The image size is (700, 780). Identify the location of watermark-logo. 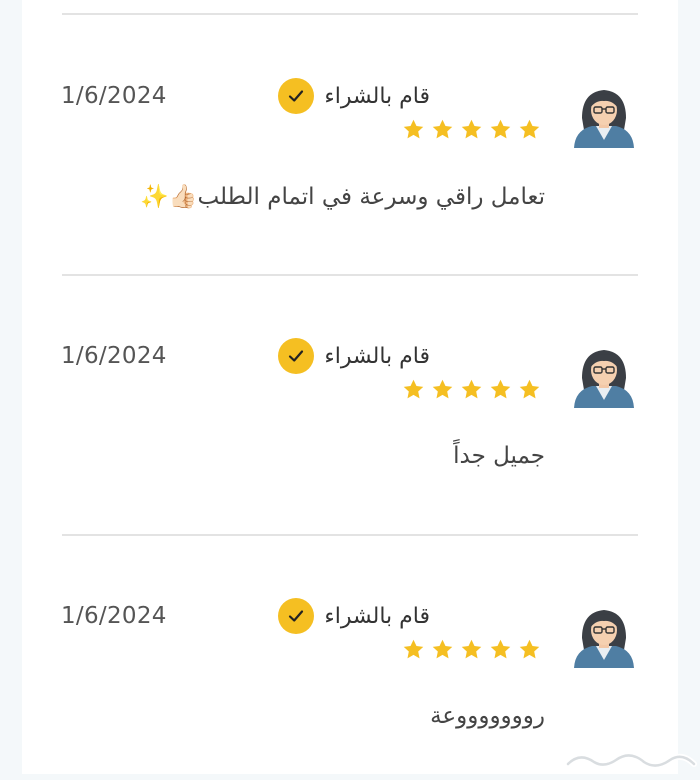
(631, 760).